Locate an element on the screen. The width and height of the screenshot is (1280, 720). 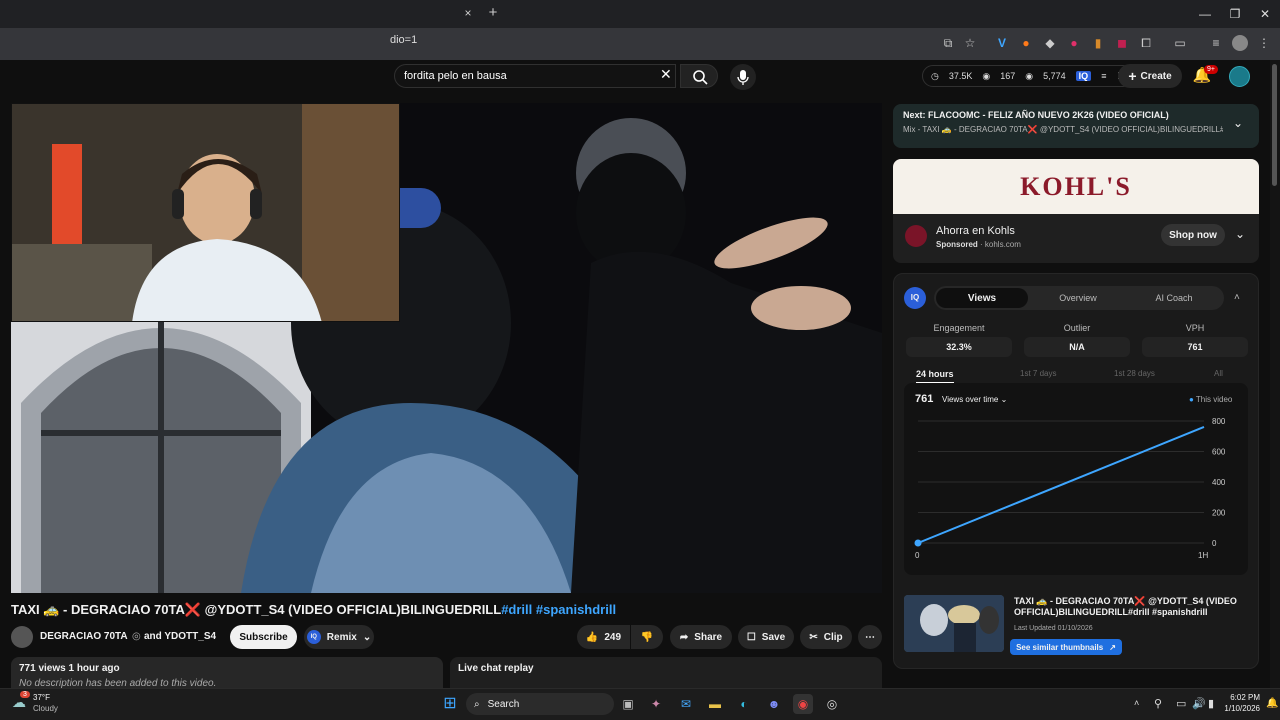
range-all: All is located at coordinates (1218, 373).